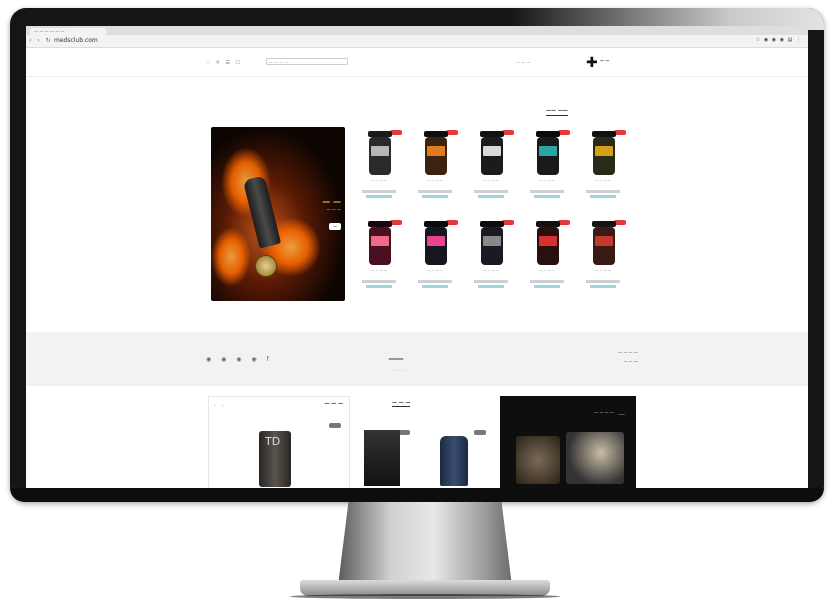 Image resolution: width=834 pixels, height=601 pixels. What do you see at coordinates (41, 40) in the screenshot?
I see `nav-buttons: ‹ › ↻` at bounding box center [41, 40].